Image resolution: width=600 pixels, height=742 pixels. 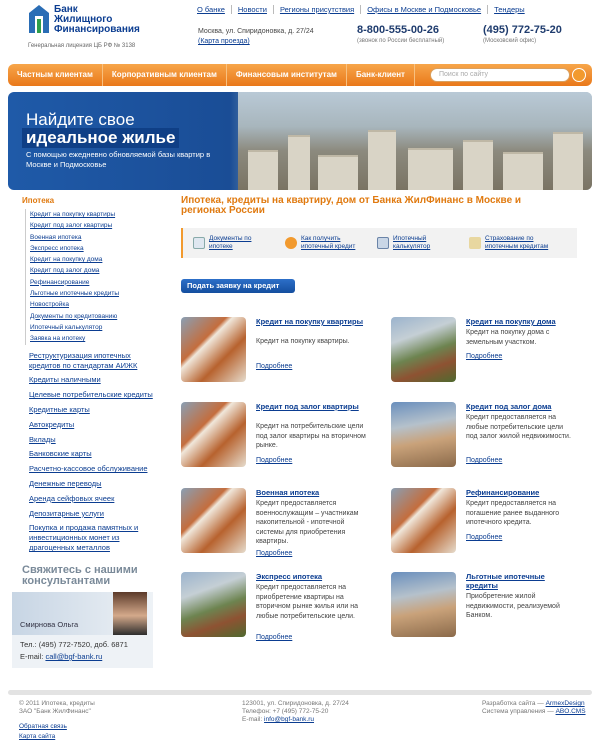 What do you see at coordinates (55, 75) in the screenshot?
I see `menu-private: Частным клиентам` at bounding box center [55, 75].